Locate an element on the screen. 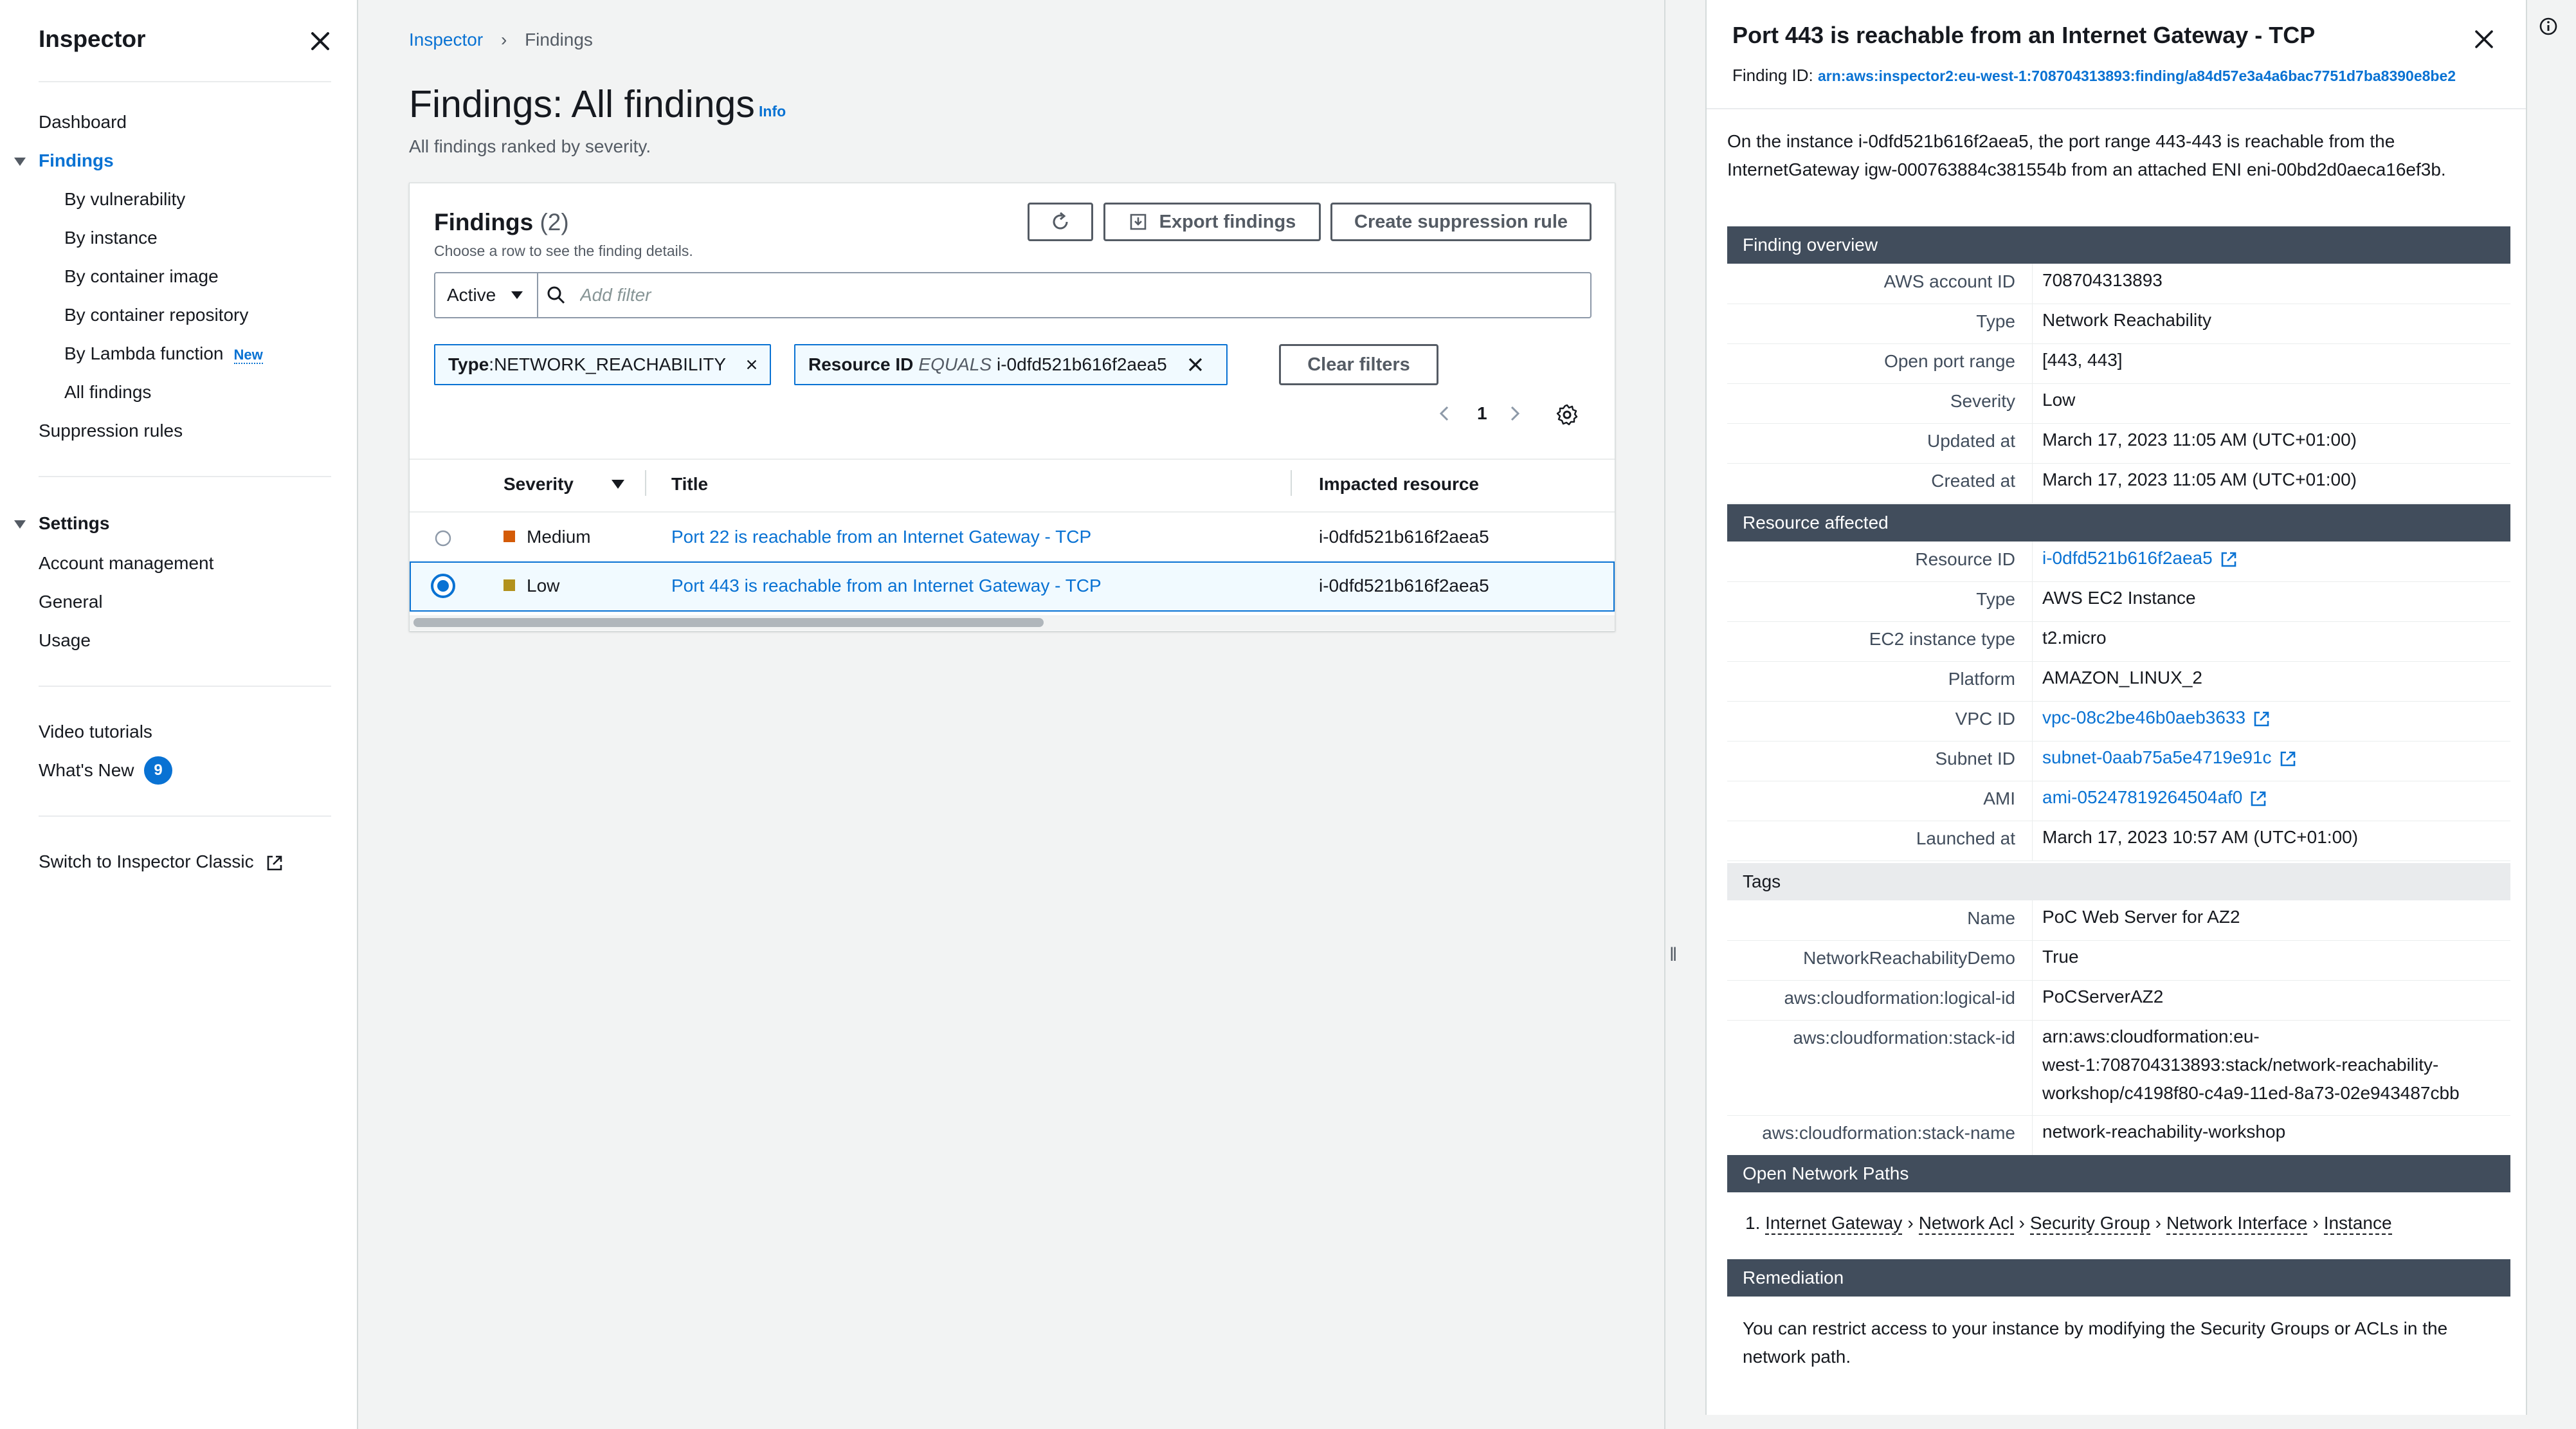 The height and width of the screenshot is (1429, 2576). path-hop-network-acl: Network Acl is located at coordinates (1966, 1224).